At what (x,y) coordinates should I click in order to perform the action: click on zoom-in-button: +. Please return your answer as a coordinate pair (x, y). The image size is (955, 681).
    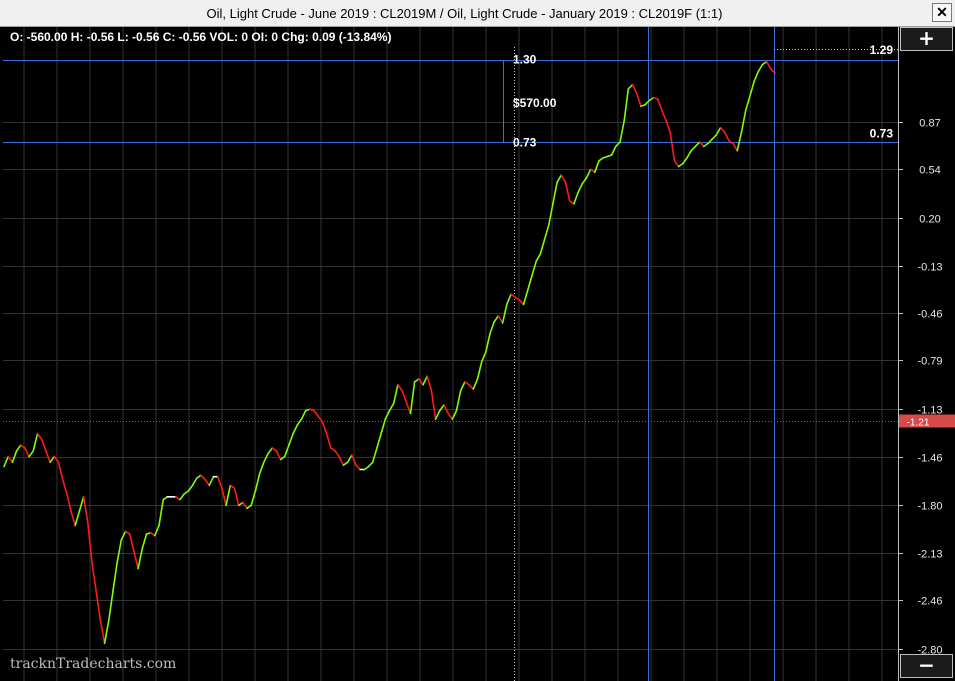
    Looking at the image, I should click on (926, 39).